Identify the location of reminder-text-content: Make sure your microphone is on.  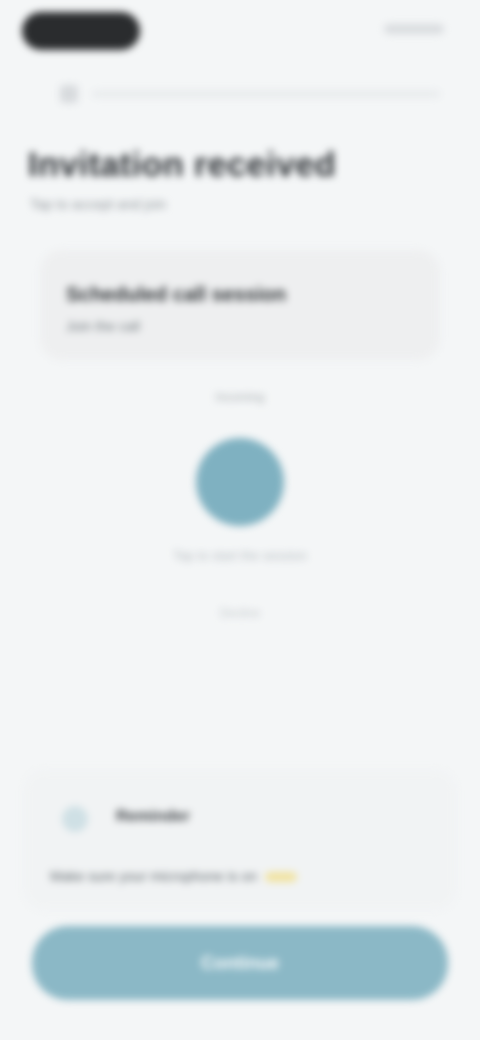
(153, 876).